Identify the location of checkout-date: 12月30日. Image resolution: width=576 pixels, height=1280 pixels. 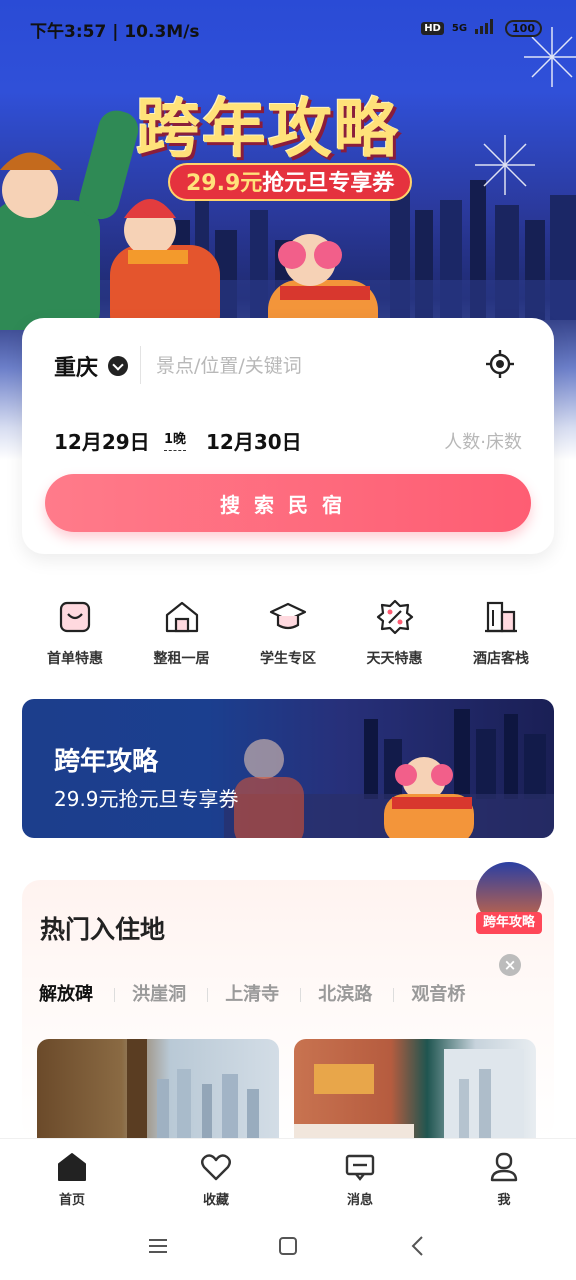
(254, 440).